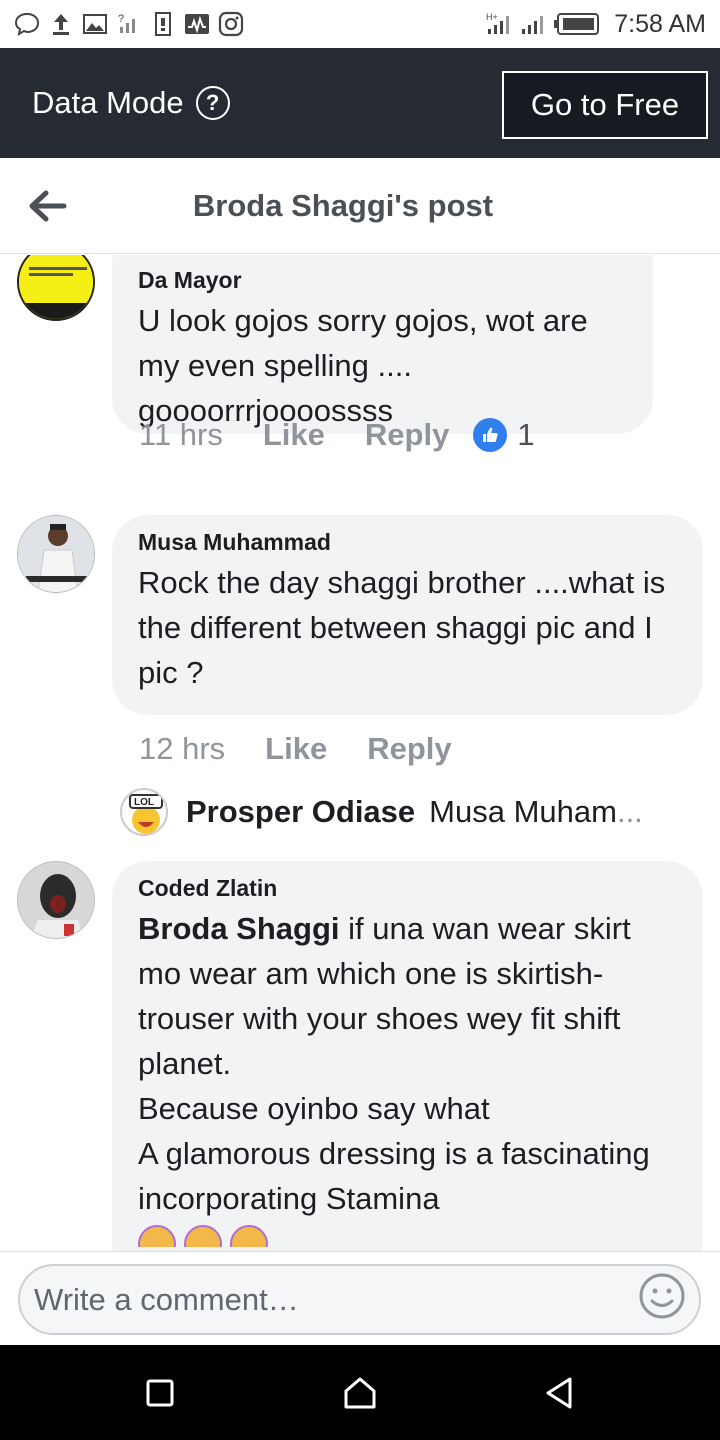  What do you see at coordinates (605, 105) in the screenshot?
I see `go-to-free-button: Go to Free` at bounding box center [605, 105].